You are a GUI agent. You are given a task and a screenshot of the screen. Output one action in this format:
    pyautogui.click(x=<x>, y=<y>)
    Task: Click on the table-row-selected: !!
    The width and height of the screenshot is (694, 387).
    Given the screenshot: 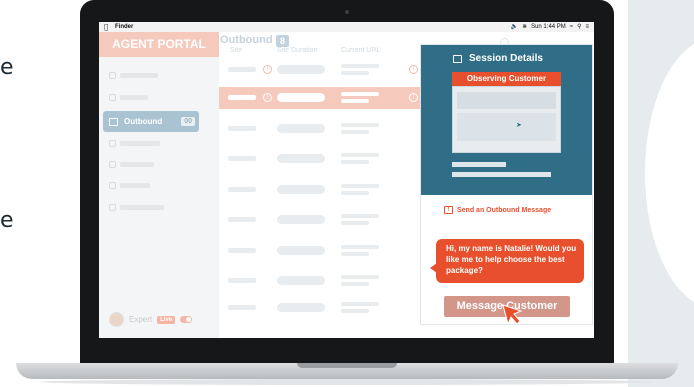 What is the action you would take?
    pyautogui.click(x=324, y=98)
    